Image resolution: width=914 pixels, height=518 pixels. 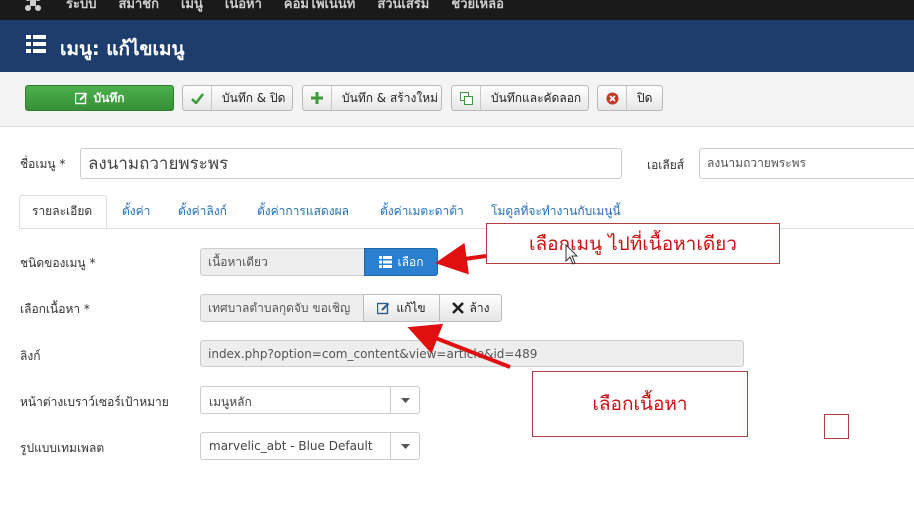 I want to click on arrow-to-select-button, so click(x=461, y=258).